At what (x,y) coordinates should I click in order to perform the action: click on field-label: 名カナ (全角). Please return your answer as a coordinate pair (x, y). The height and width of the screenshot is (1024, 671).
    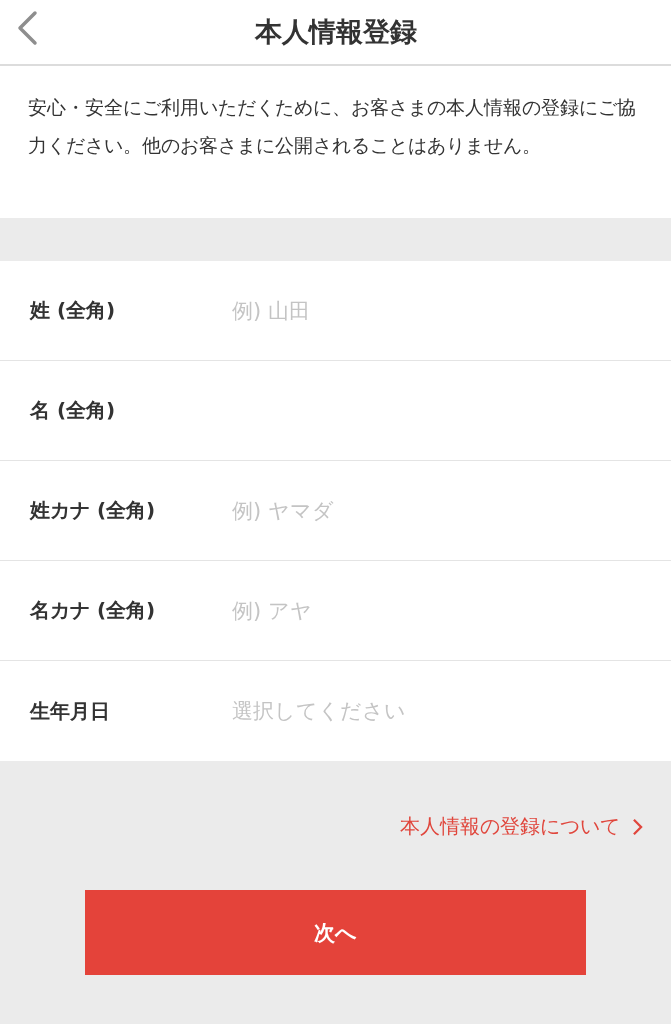
    Looking at the image, I should click on (93, 610).